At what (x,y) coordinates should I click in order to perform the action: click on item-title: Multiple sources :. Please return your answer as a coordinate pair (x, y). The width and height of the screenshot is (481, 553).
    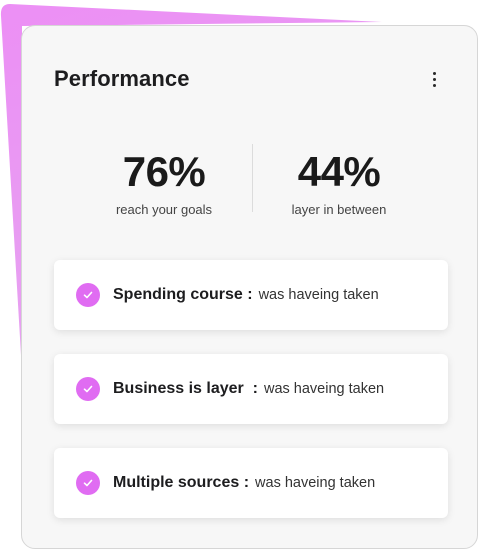
    Looking at the image, I should click on (181, 482).